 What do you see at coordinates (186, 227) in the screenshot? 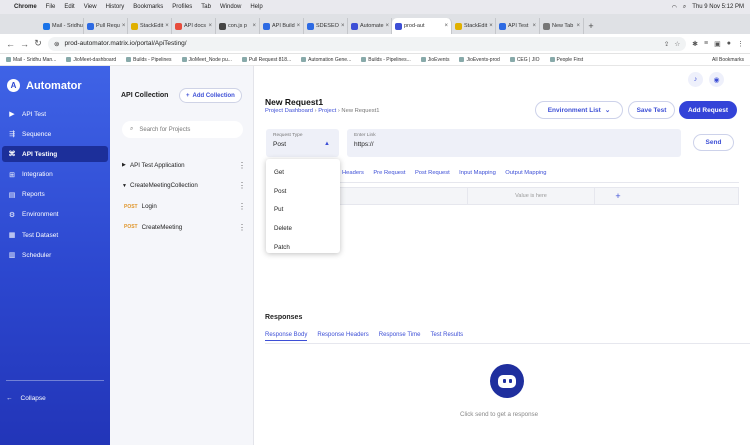
I see `request-item: POST CreateMeeting ⋮` at bounding box center [186, 227].